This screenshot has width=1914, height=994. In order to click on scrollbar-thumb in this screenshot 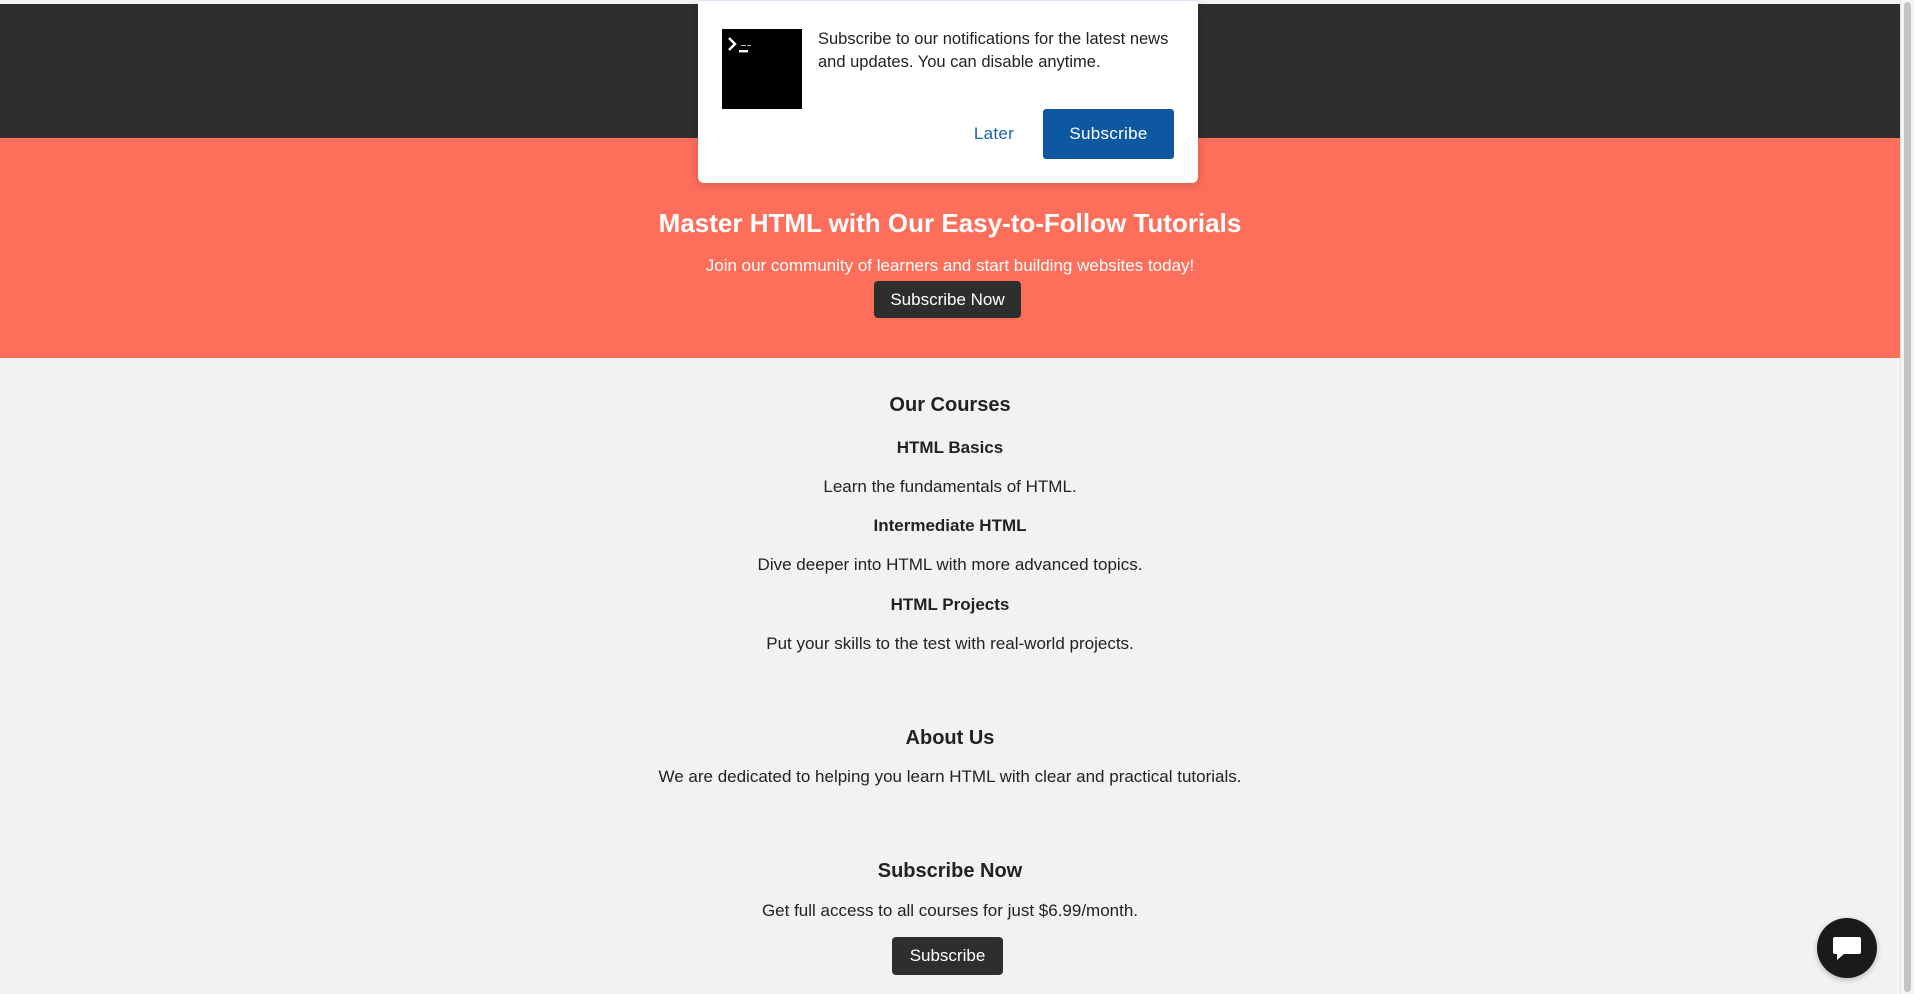, I will do `click(1907, 497)`.